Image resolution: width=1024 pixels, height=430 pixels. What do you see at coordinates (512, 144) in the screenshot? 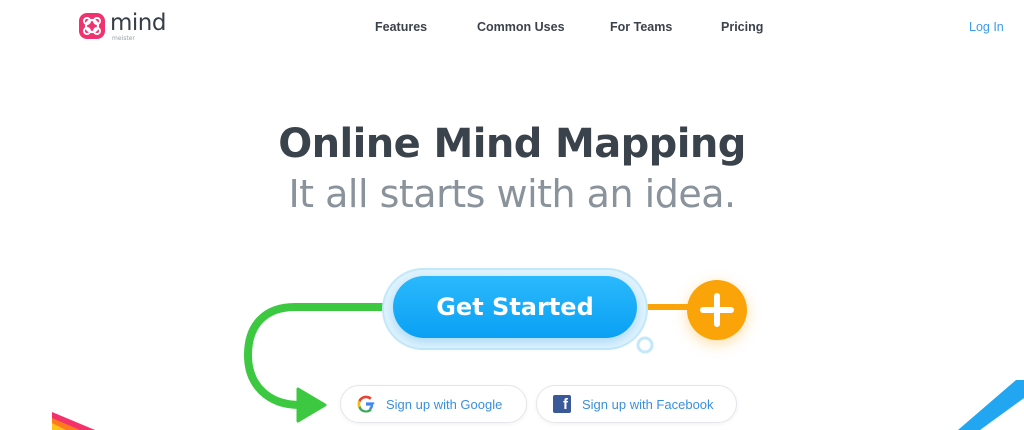
I see `hero-title: Online Mind Mapping` at bounding box center [512, 144].